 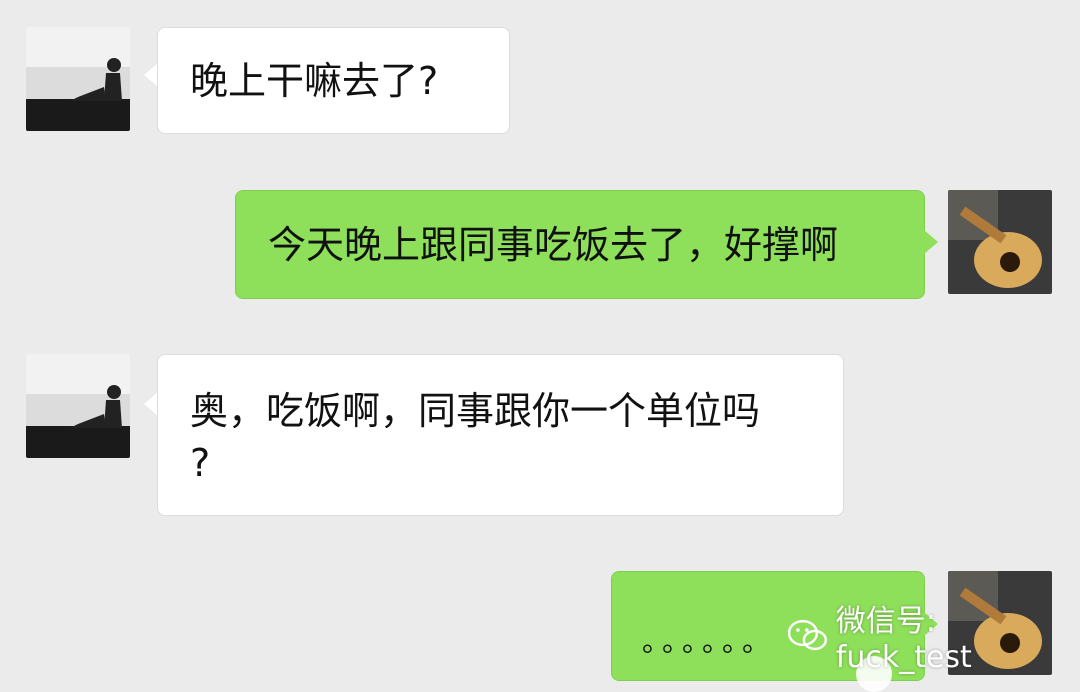 What do you see at coordinates (500, 435) in the screenshot?
I see `message-bubble-incoming: 奥，吃饭啊，同事跟你一个单位吗 ?` at bounding box center [500, 435].